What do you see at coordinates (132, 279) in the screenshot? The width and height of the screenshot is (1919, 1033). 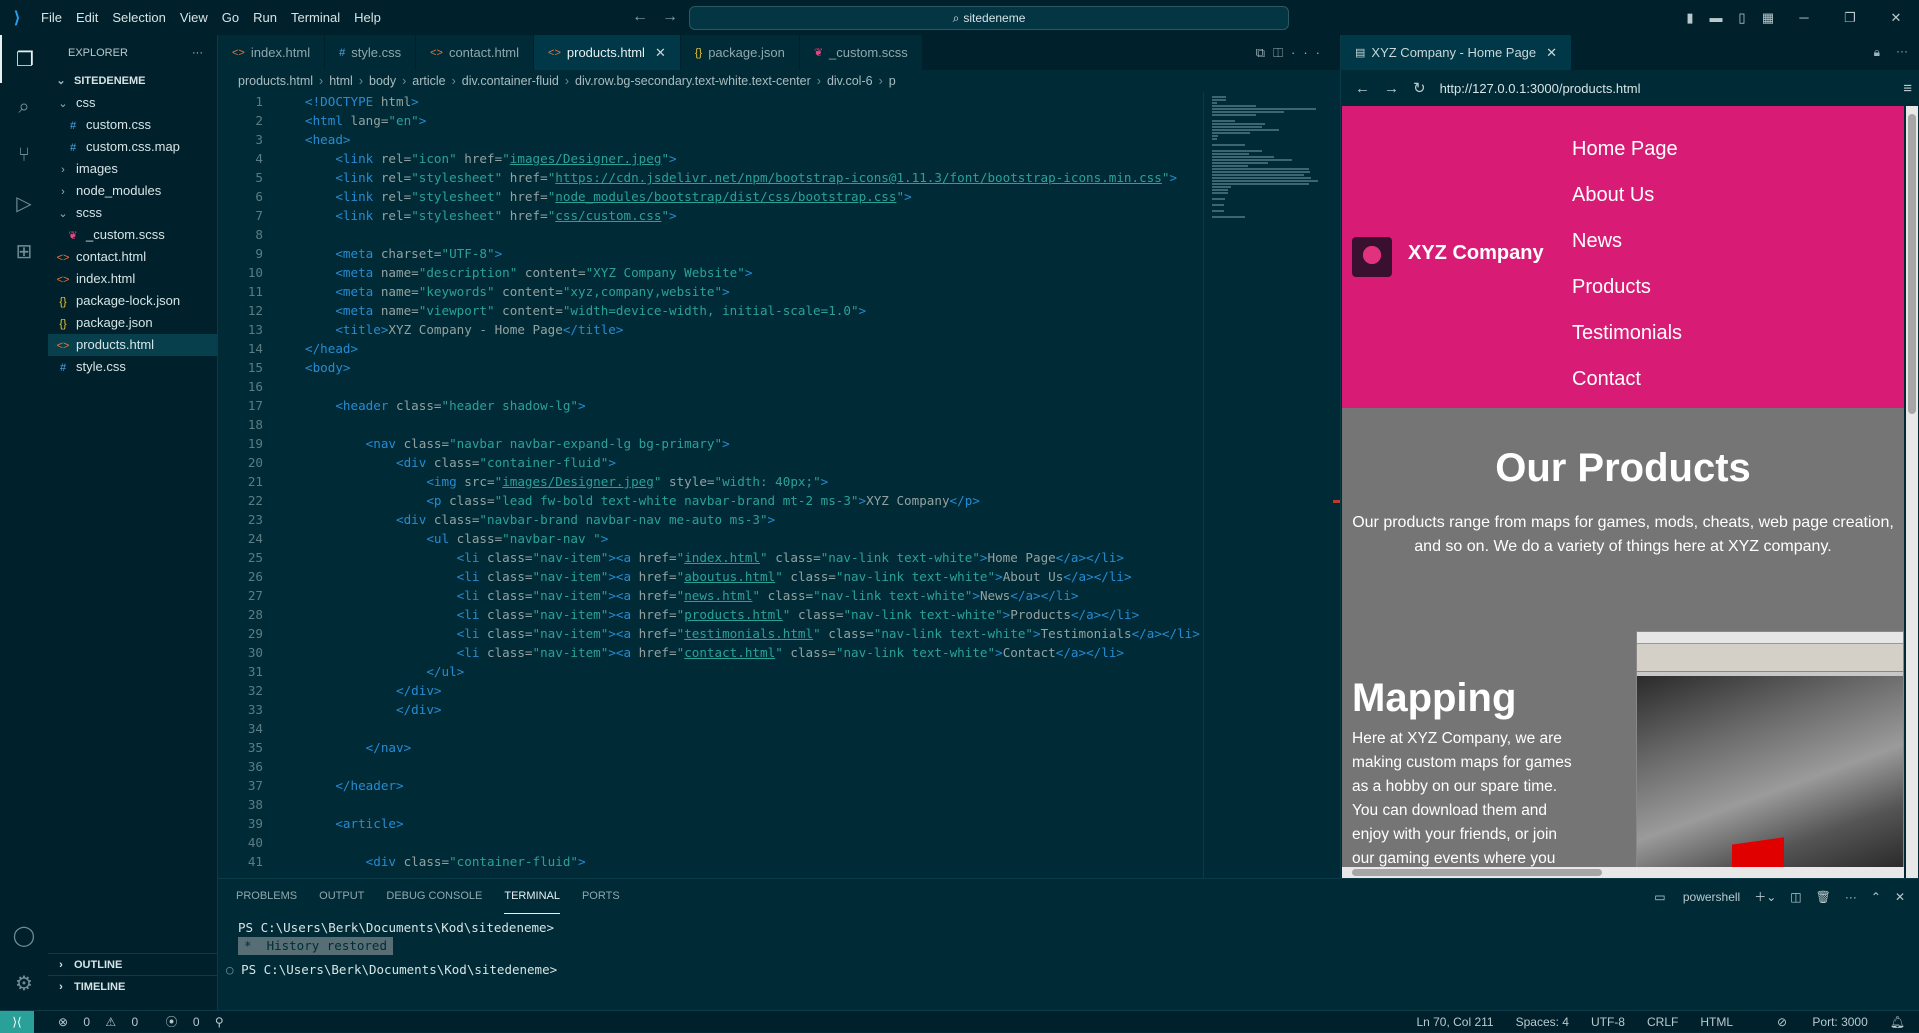 I see `tree-item: <> index.html` at bounding box center [132, 279].